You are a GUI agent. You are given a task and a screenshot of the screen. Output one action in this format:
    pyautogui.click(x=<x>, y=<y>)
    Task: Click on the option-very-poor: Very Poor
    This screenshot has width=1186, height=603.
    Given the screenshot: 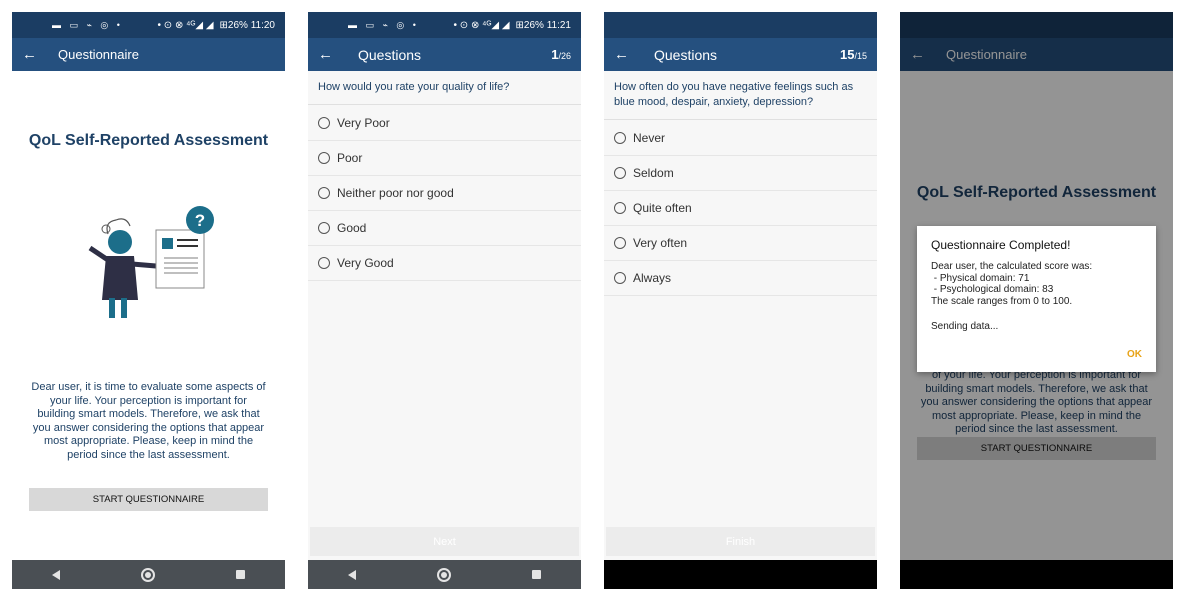 What is the action you would take?
    pyautogui.click(x=444, y=123)
    